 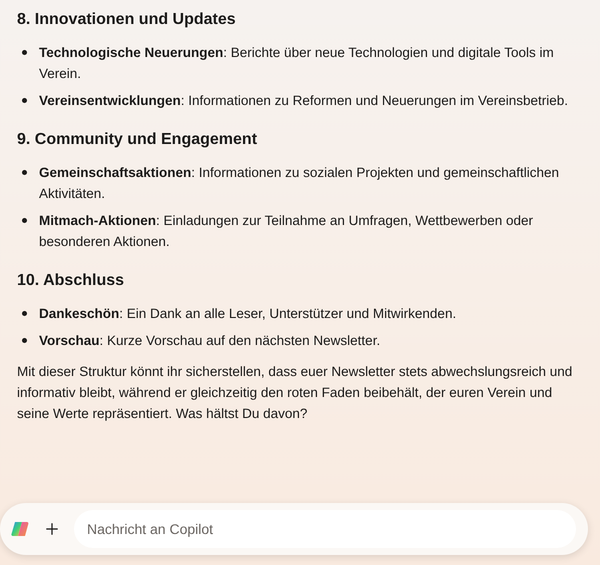 I want to click on list-item-text: Technologische Neuerungen: Berichte über neue Technologien und digitale Tools im Verein., so click(x=297, y=63).